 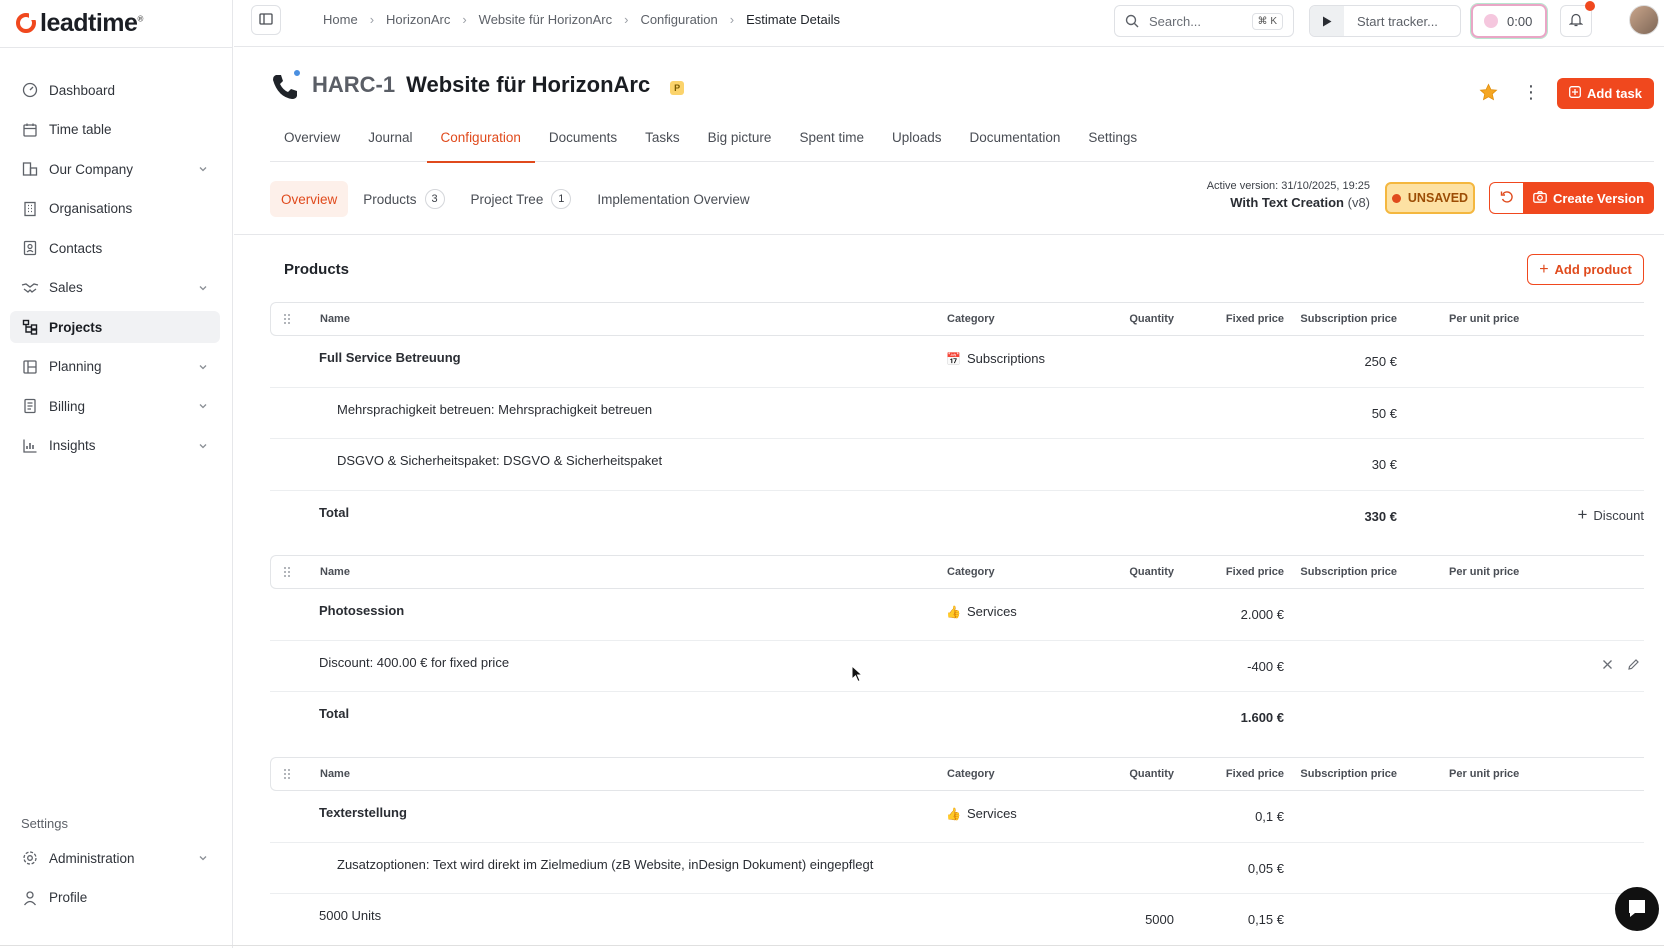 I want to click on tab-uploads: Uploads, so click(x=917, y=143).